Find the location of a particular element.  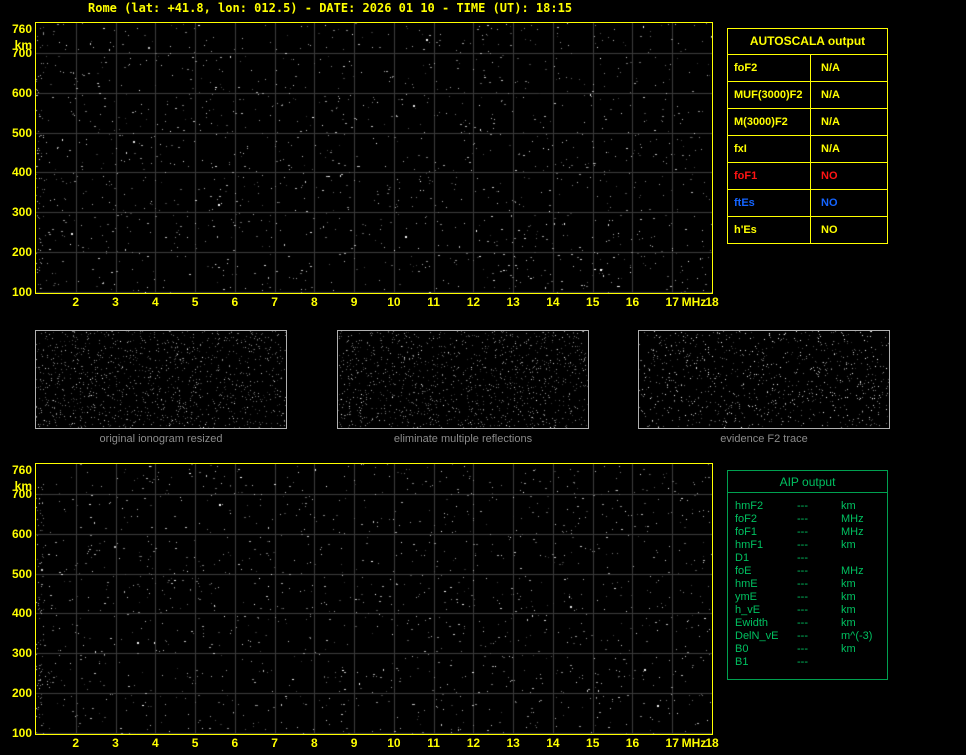

x-tick-label: 13 is located at coordinates (513, 743).